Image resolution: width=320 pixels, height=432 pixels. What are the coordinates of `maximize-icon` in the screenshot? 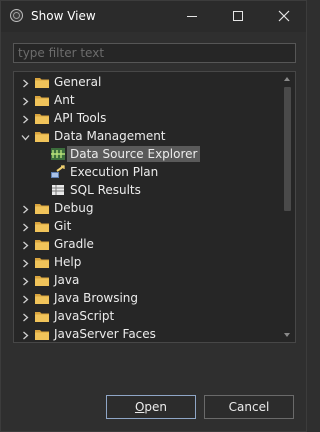 It's located at (238, 16).